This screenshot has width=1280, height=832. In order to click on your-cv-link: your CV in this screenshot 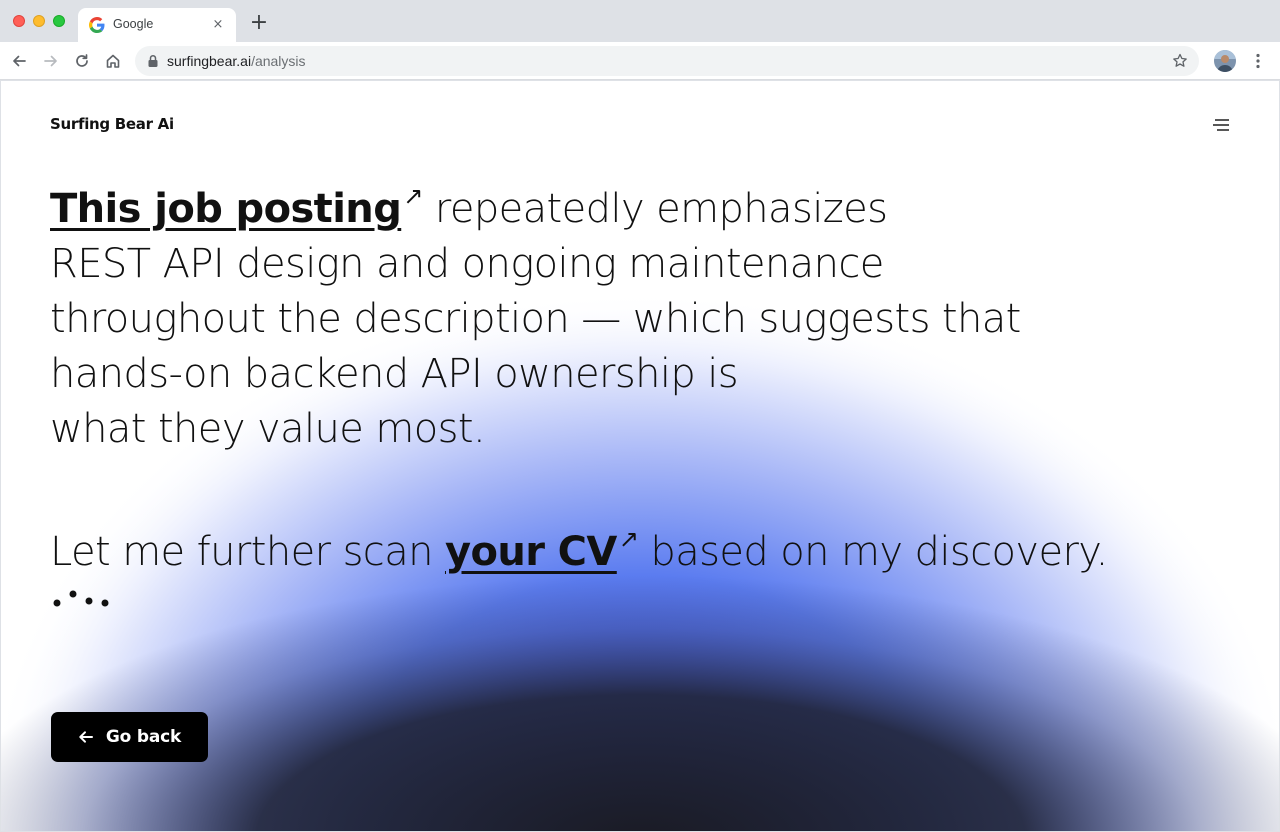, I will do `click(531, 552)`.